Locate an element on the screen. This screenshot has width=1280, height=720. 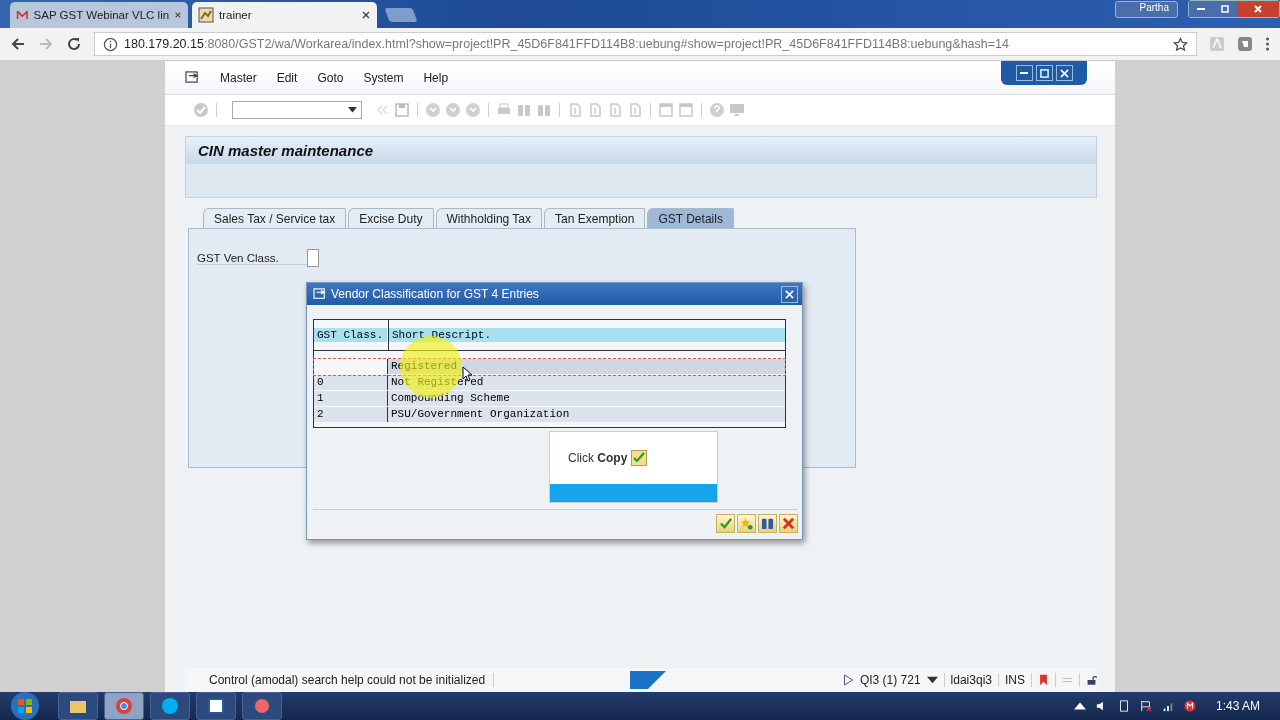
menu-window-icon is located at coordinates (192, 77).